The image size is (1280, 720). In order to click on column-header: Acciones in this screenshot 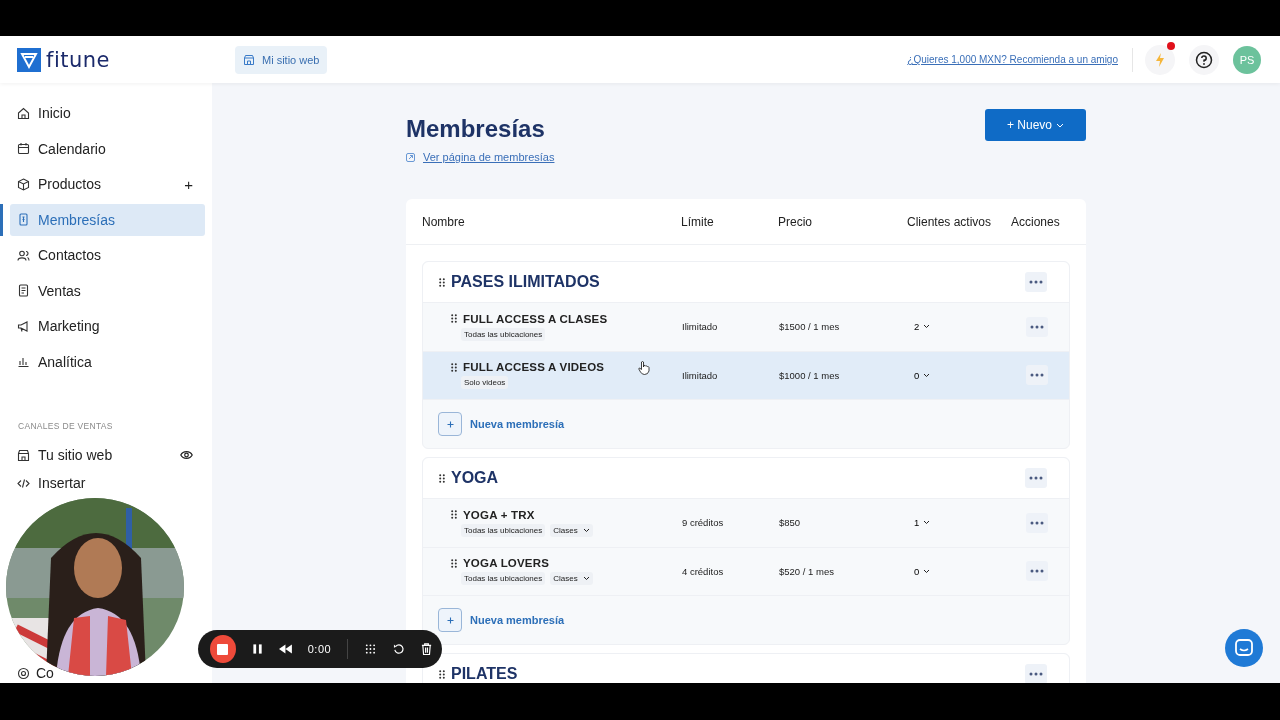, I will do `click(1036, 221)`.